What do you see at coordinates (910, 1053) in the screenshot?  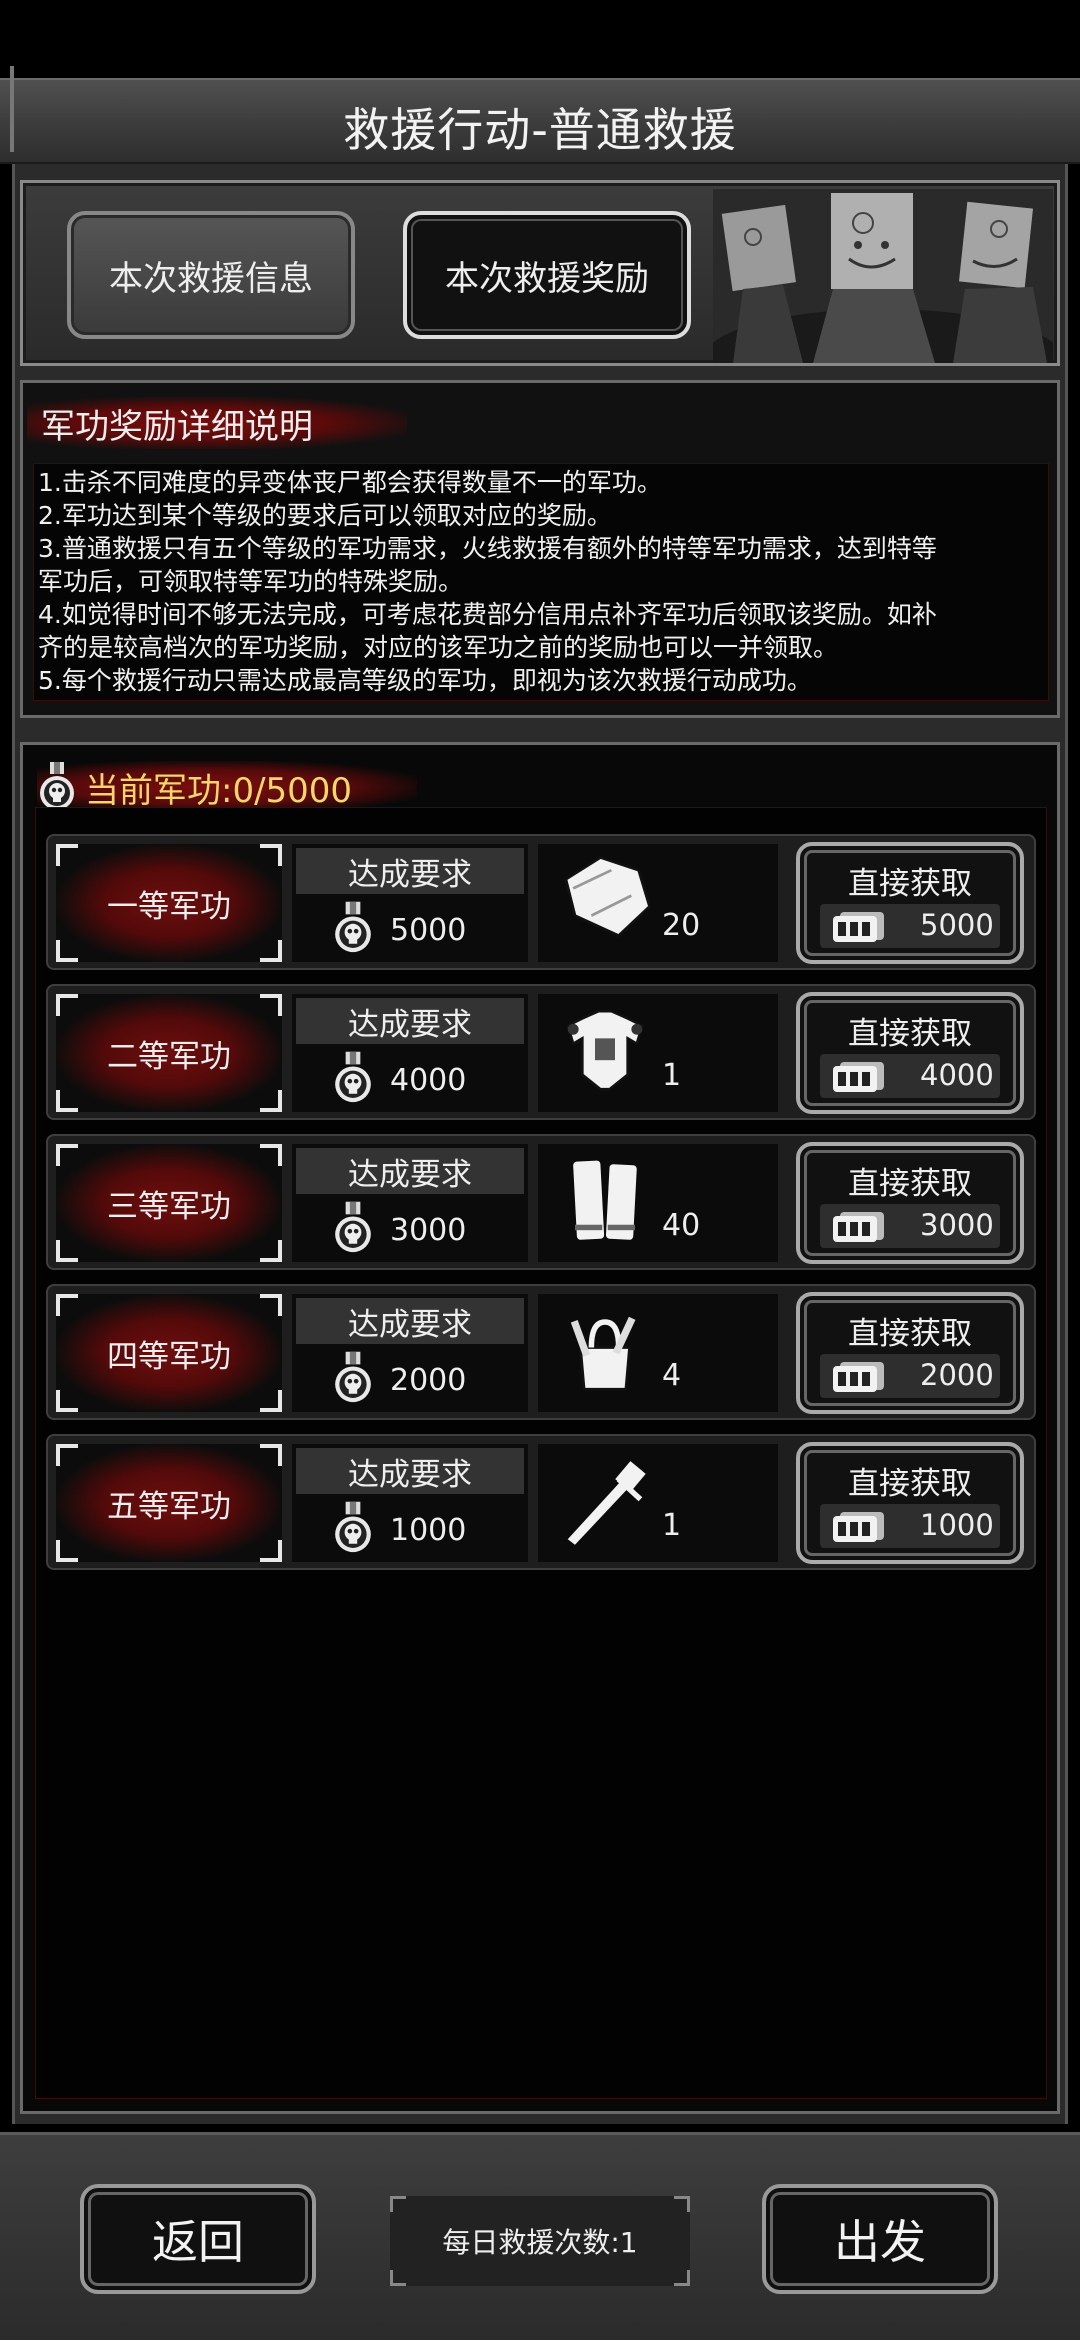 I see `direct-obtain-button: 直接获取 4000` at bounding box center [910, 1053].